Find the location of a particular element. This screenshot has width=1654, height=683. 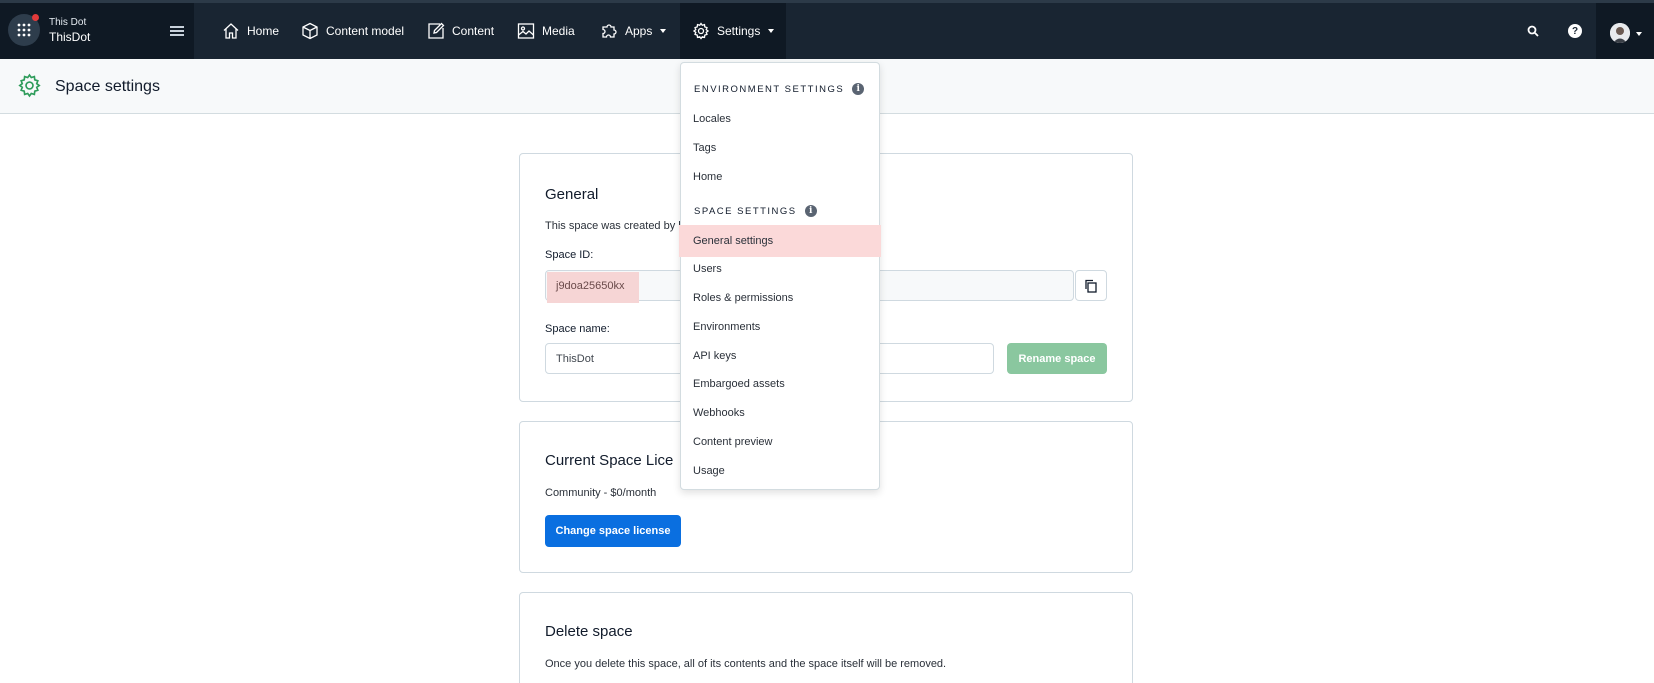

general-heading: General is located at coordinates (572, 194).